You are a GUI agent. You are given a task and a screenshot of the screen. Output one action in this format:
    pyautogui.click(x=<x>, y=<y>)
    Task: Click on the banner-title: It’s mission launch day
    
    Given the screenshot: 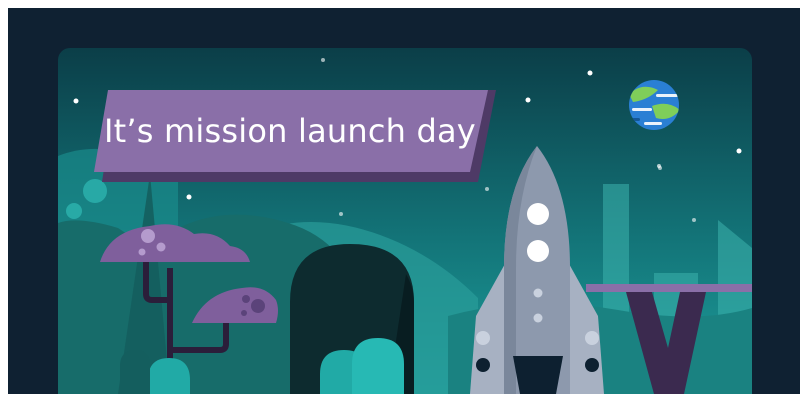 What is the action you would take?
    pyautogui.click(x=290, y=131)
    